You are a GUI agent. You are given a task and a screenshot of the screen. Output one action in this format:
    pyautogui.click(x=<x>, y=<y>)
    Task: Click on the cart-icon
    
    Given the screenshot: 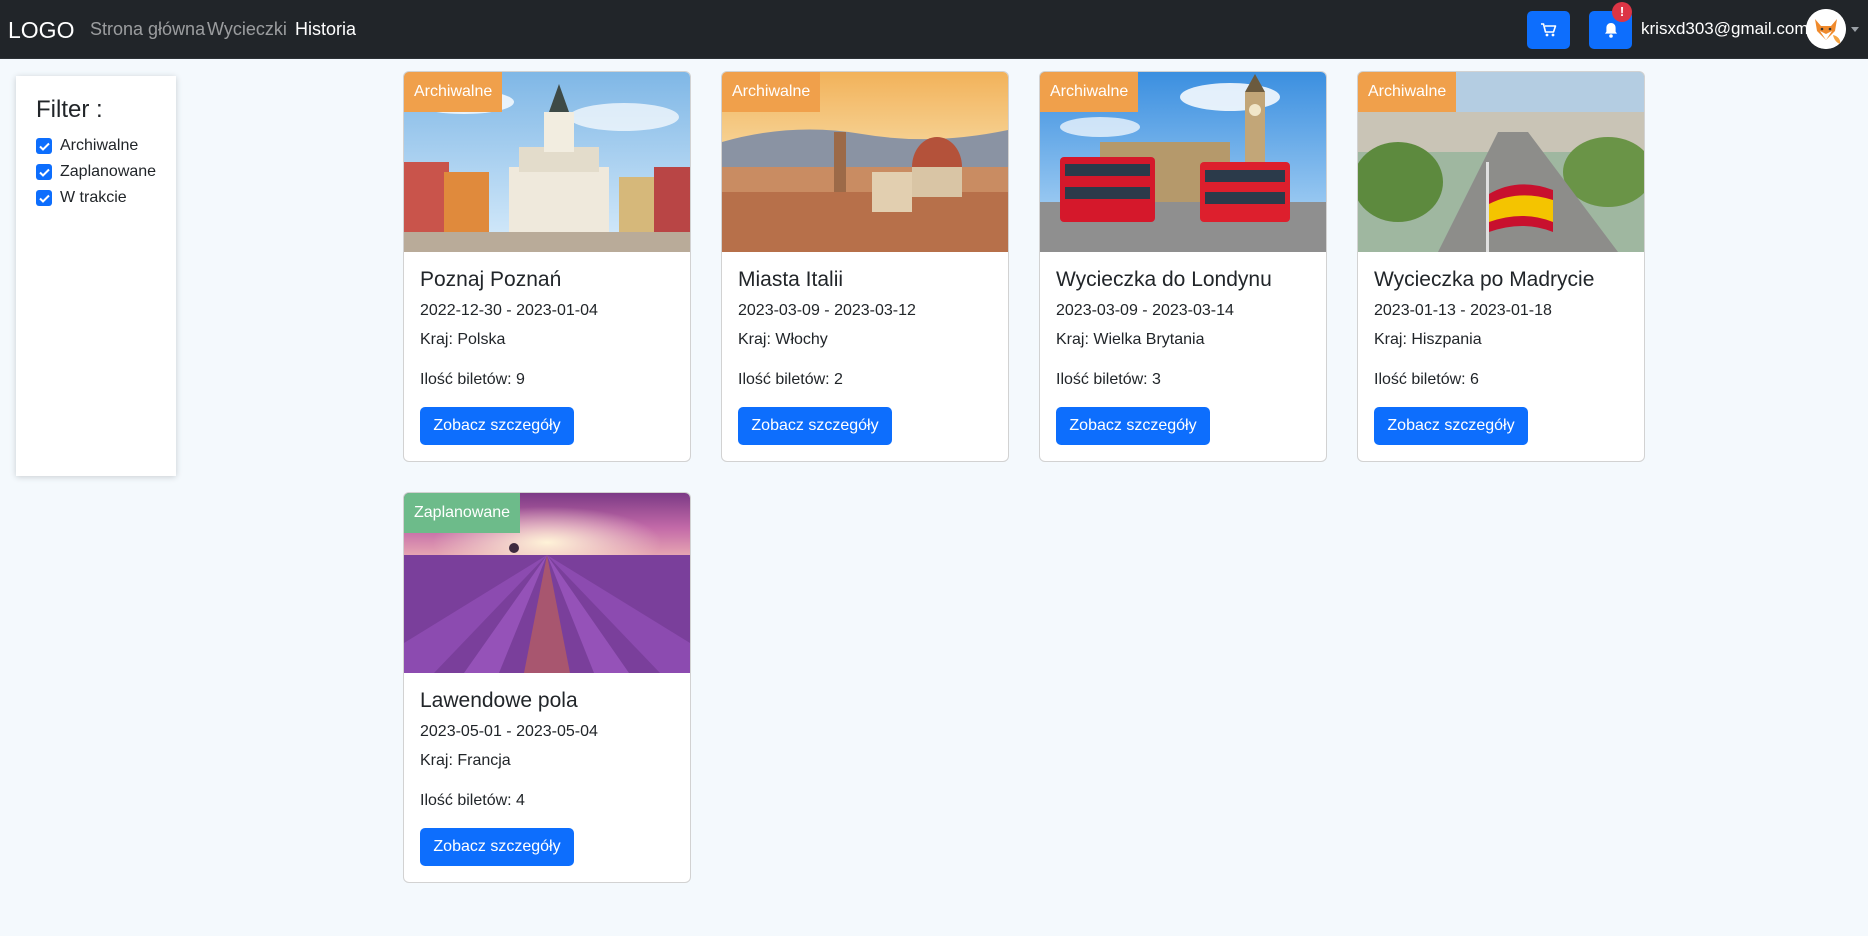 What is the action you would take?
    pyautogui.click(x=1548, y=30)
    